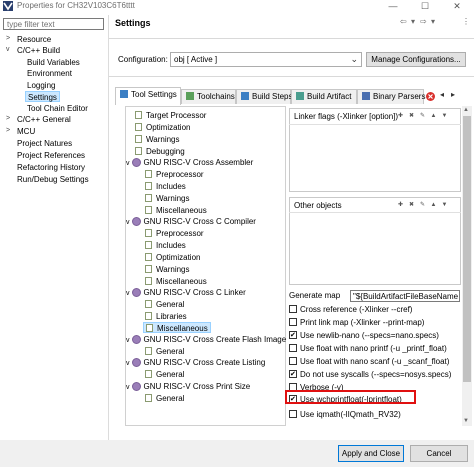  What do you see at coordinates (371, 453) in the screenshot?
I see `apply-and-close-button: Apply and Close` at bounding box center [371, 453].